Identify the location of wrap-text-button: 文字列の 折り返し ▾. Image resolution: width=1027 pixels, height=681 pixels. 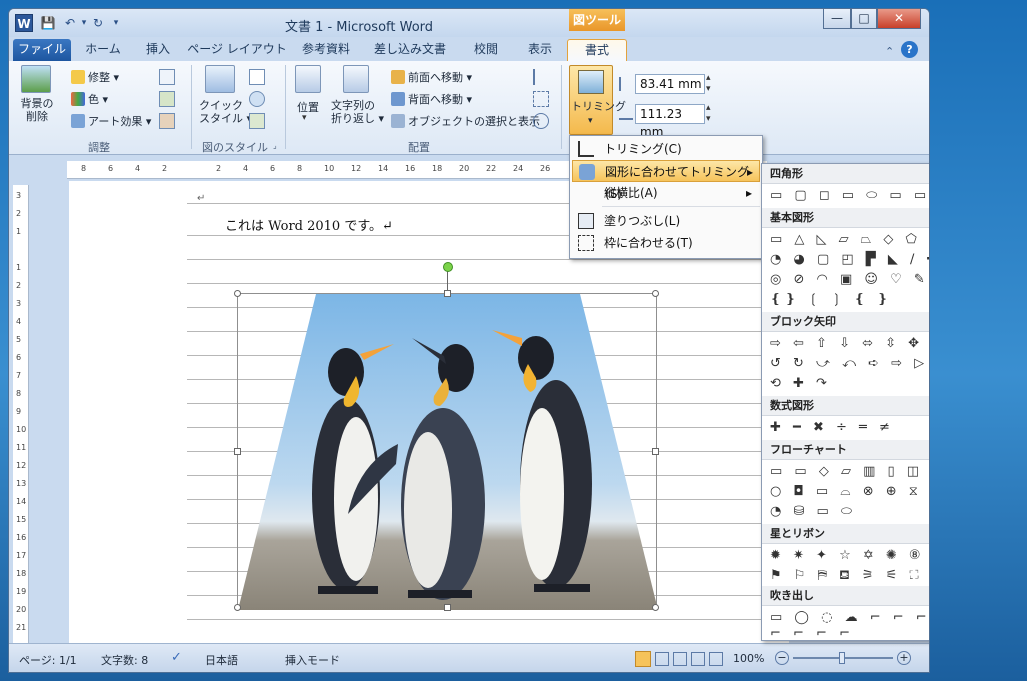
(357, 112).